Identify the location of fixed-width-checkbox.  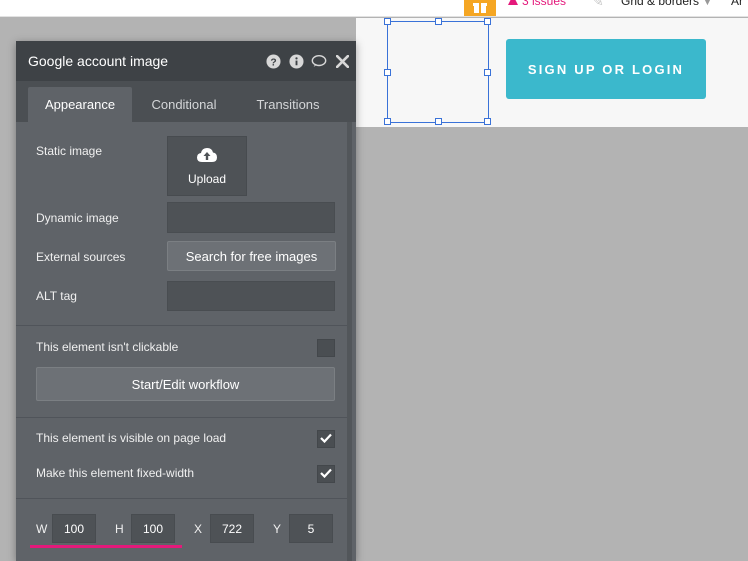
(326, 474).